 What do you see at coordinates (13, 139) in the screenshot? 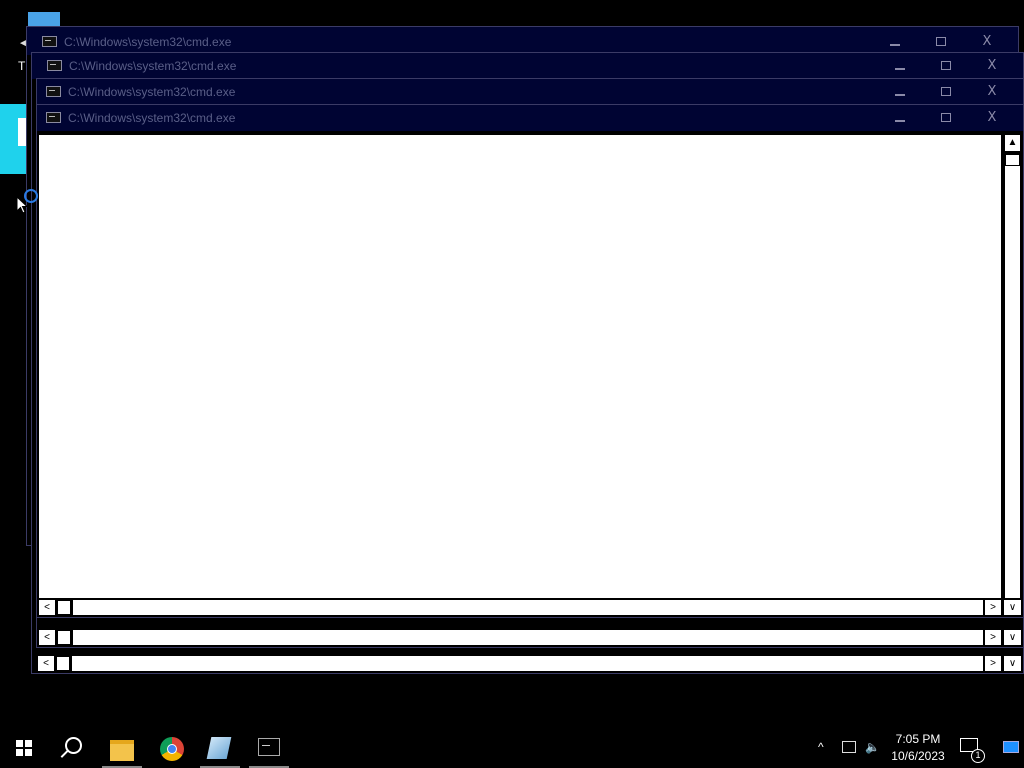
I see `desktop-selected-item` at bounding box center [13, 139].